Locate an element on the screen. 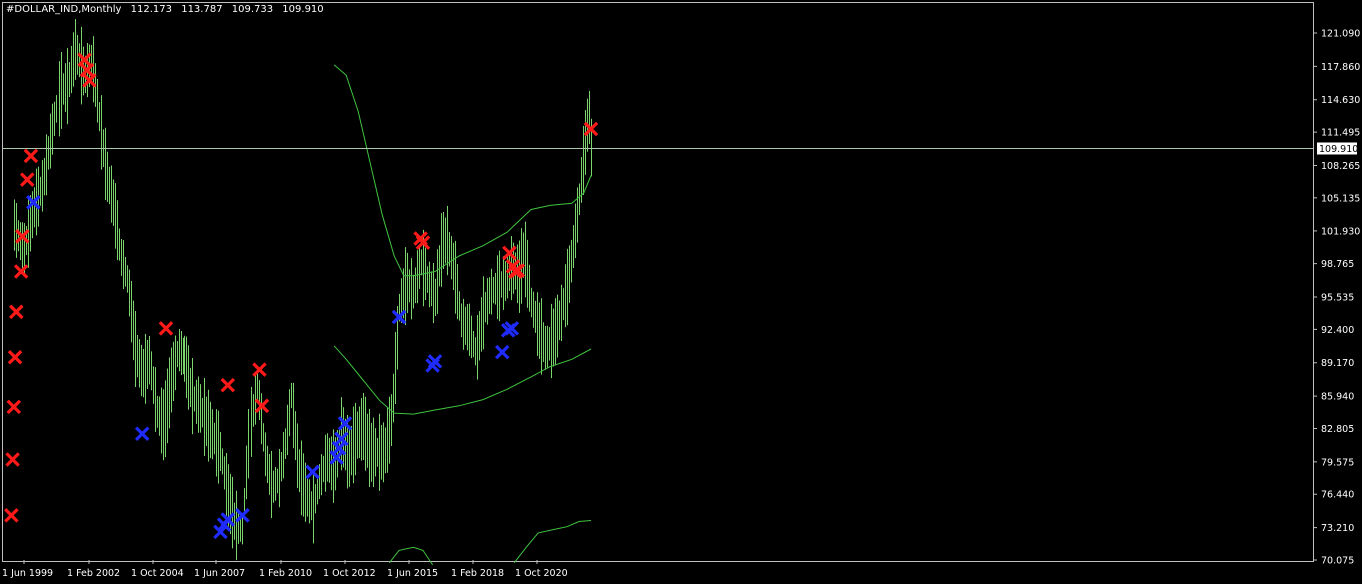 The height and width of the screenshot is (584, 1362). upper-band-left is located at coordinates (373, 170).